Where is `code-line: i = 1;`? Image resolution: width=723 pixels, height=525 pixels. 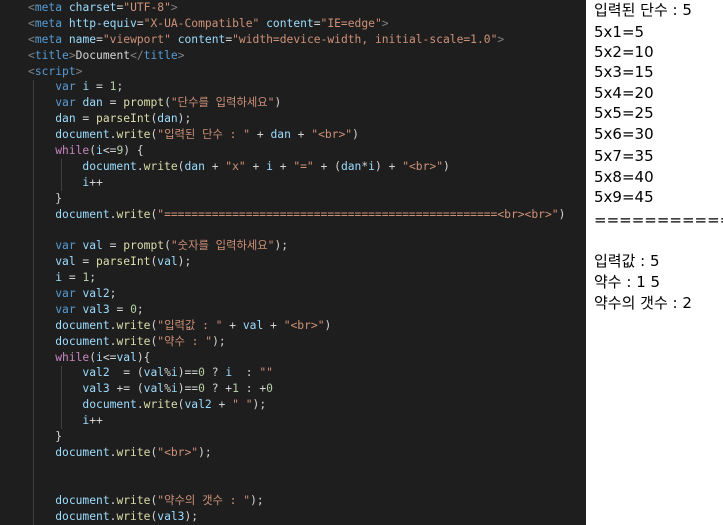
code-line: i = 1; is located at coordinates (307, 278).